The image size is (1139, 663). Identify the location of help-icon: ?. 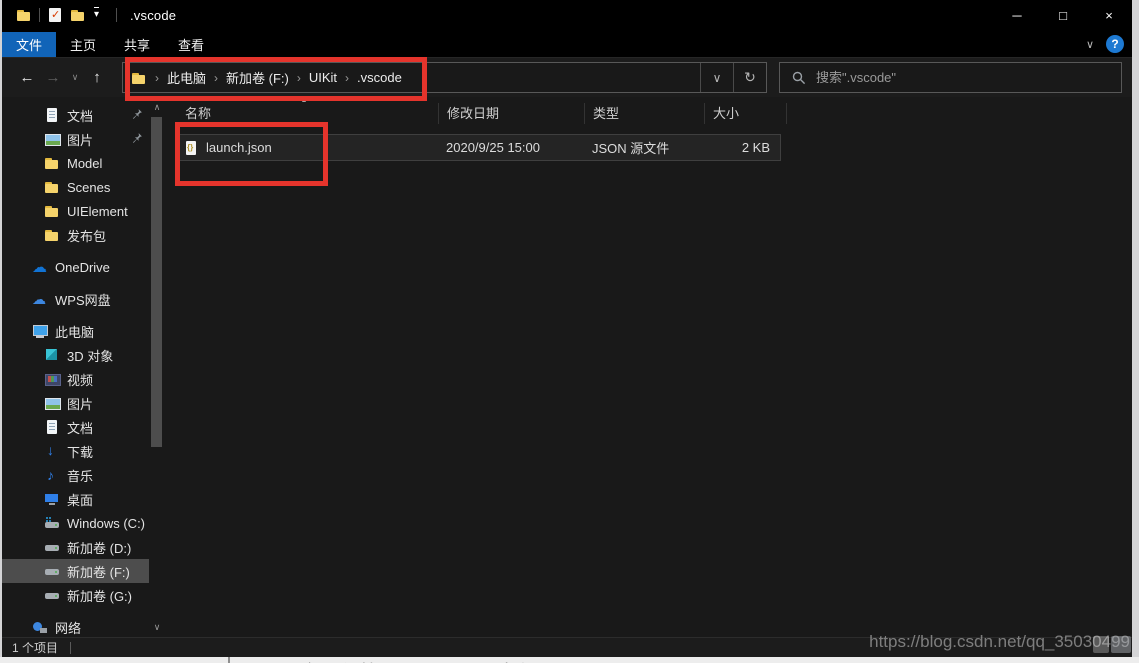
(1115, 44).